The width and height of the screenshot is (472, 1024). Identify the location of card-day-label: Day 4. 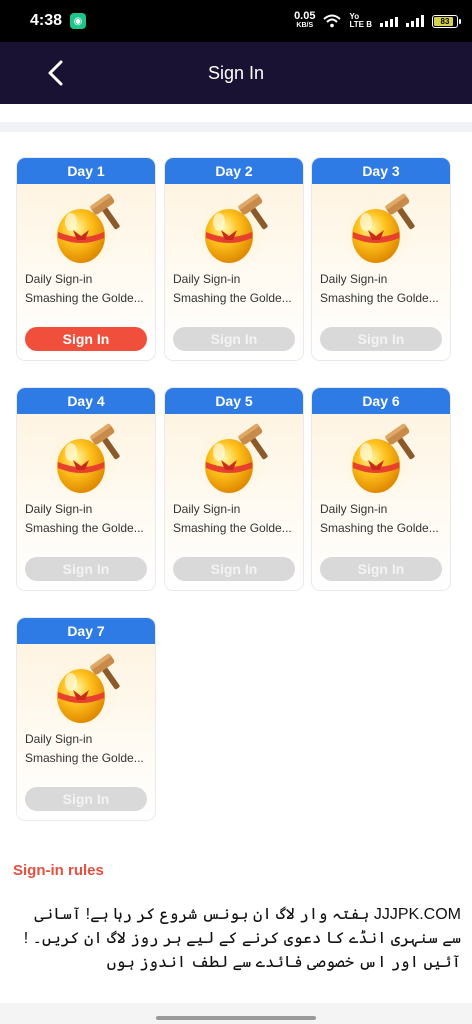
(86, 401).